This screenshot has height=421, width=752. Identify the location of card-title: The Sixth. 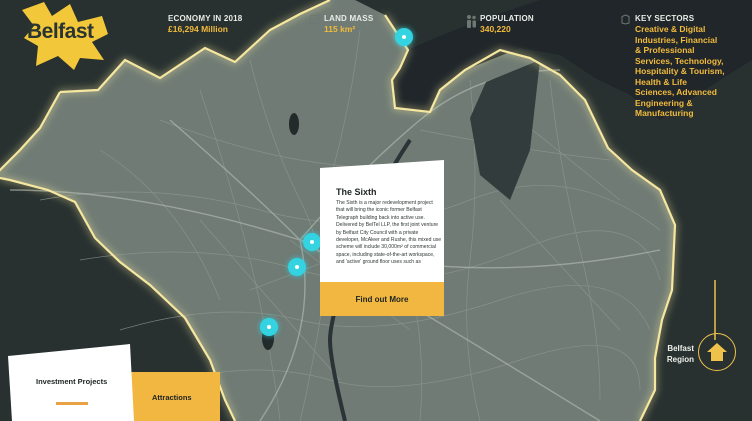
(356, 192).